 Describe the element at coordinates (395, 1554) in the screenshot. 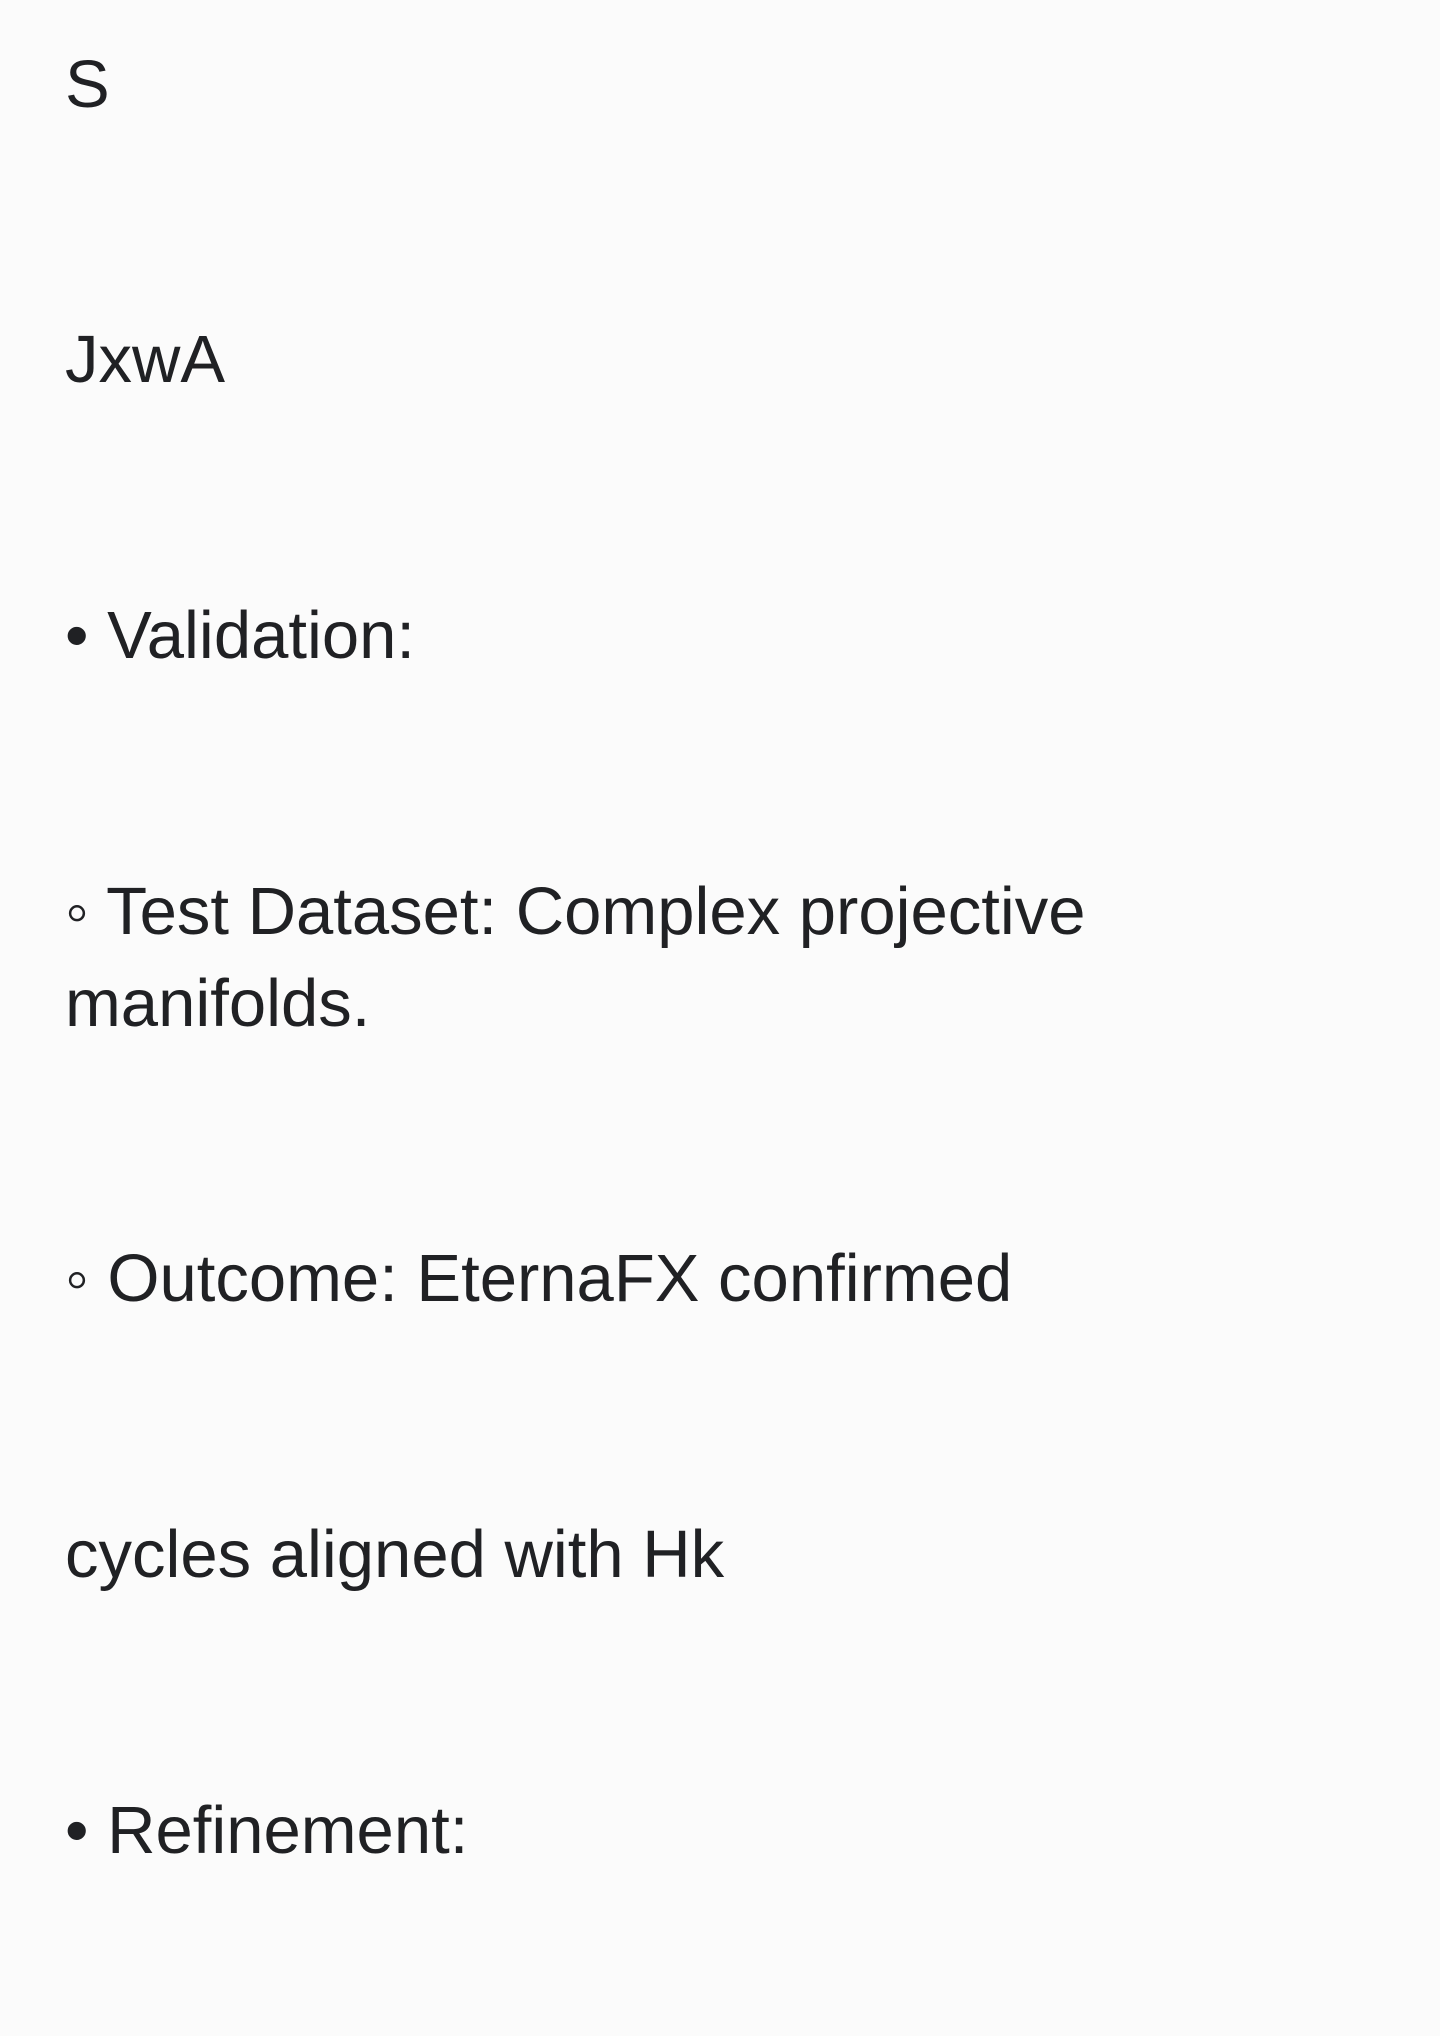

I see `note-line: cycles aligned with Hk` at that location.